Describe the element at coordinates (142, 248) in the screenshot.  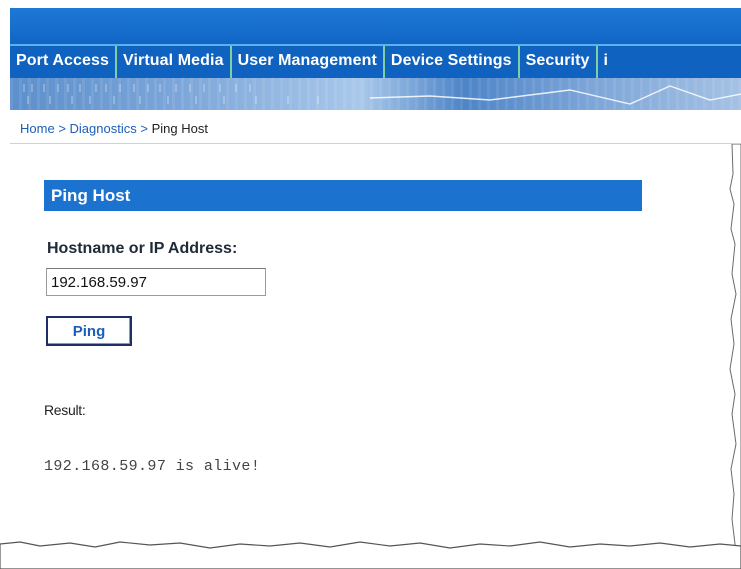
I see `hostname-field-label: Hostname or IP Address:` at that location.